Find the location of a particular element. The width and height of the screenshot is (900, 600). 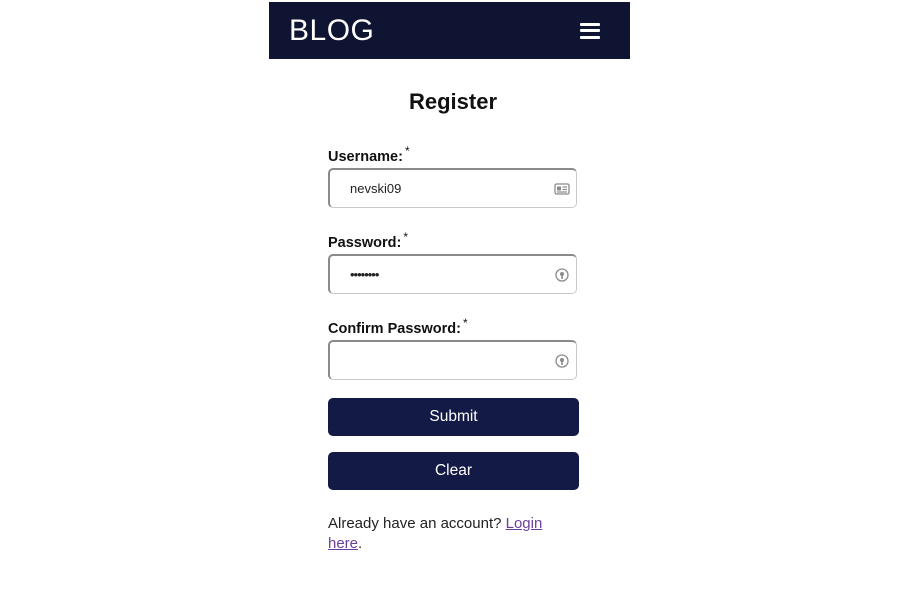

password-label: Password: * is located at coordinates (368, 240).